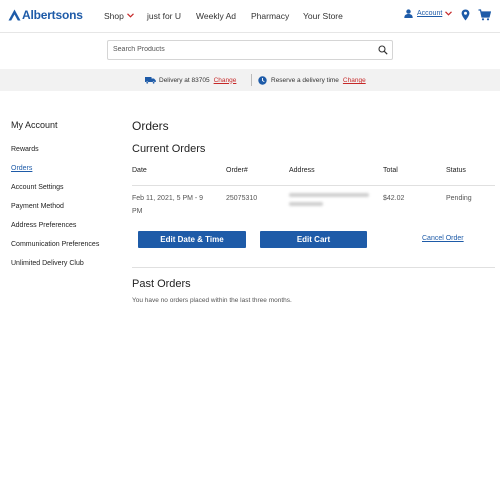  What do you see at coordinates (14, 15) in the screenshot?
I see `albertsons-logo-icon` at bounding box center [14, 15].